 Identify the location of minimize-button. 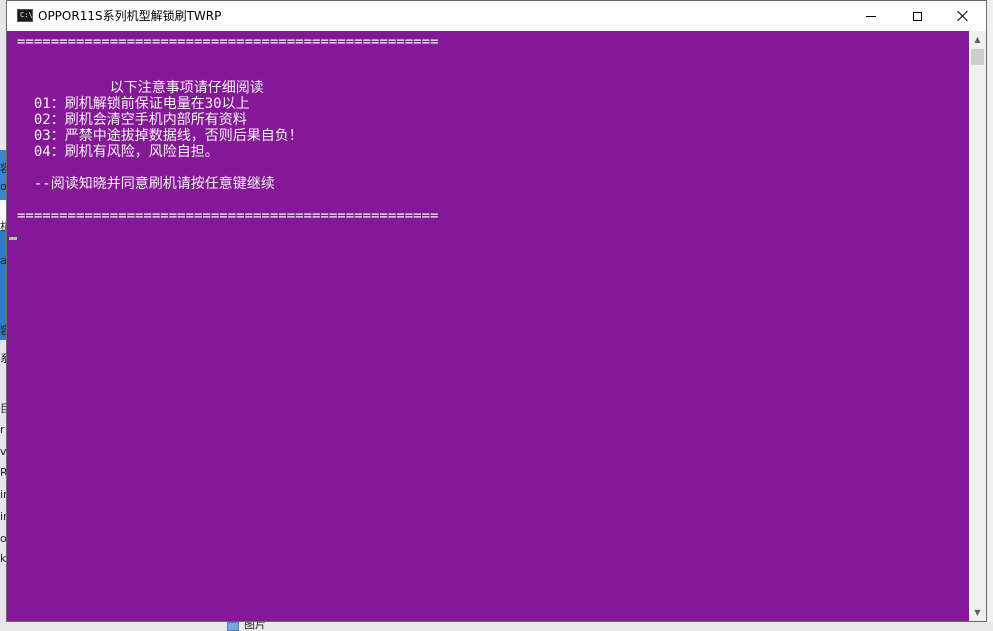
(871, 16).